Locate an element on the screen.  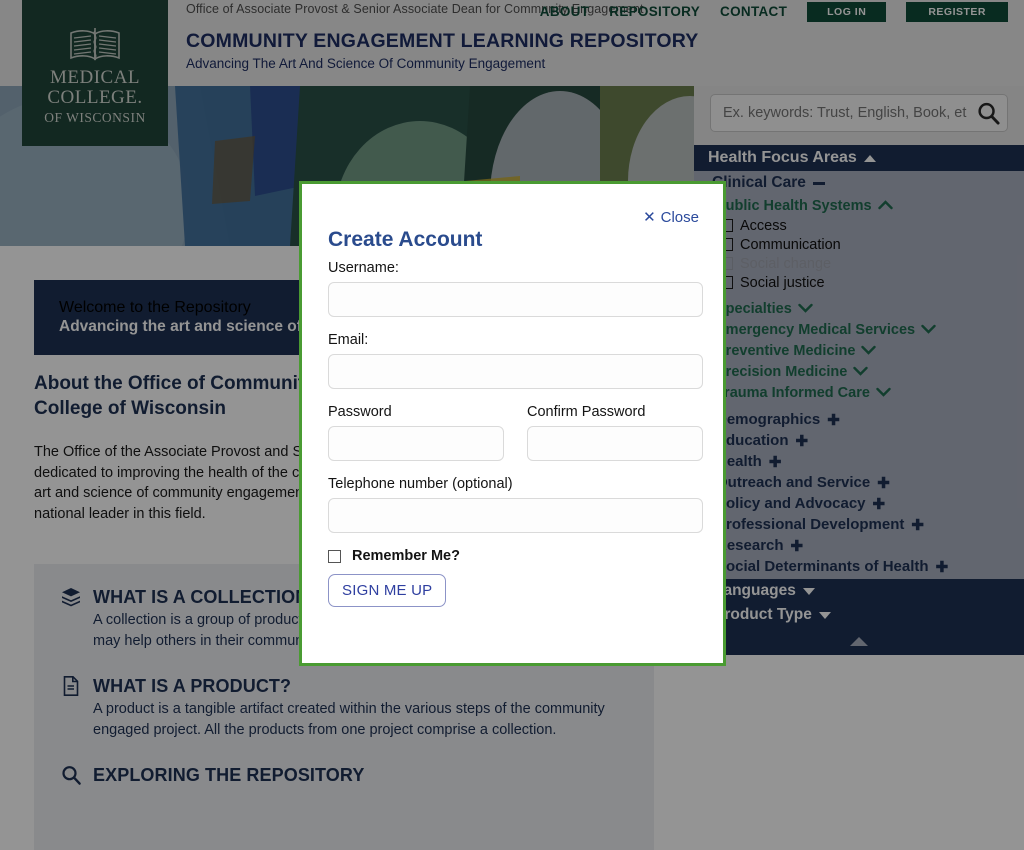
field-username: Username: is located at coordinates (515, 288).